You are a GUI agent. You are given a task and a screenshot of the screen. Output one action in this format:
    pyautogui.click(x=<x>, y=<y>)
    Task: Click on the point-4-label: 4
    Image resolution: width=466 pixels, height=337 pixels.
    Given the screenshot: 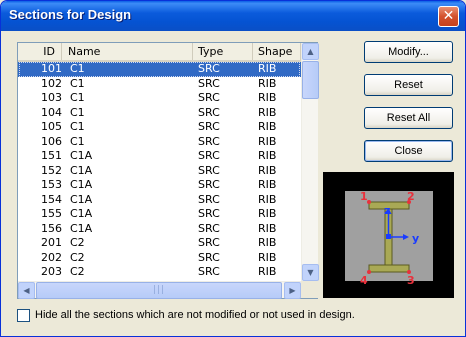 What is the action you would take?
    pyautogui.click(x=364, y=280)
    